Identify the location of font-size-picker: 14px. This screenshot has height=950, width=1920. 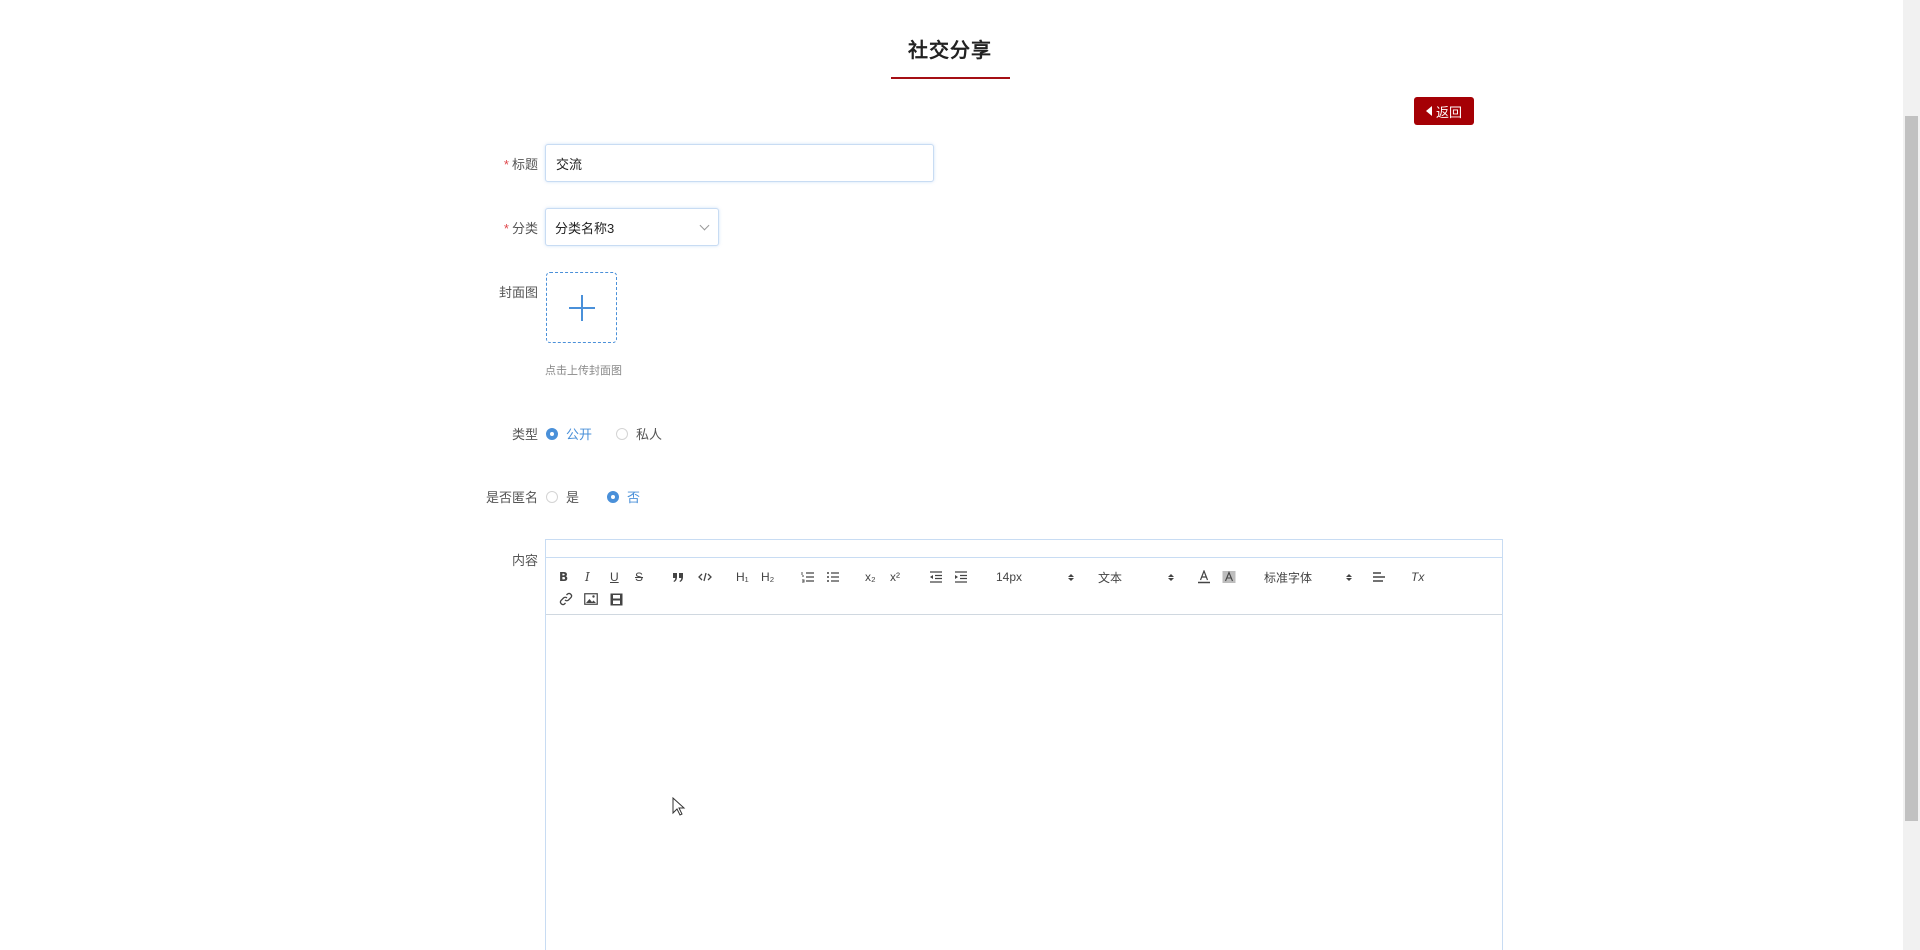
(1035, 577).